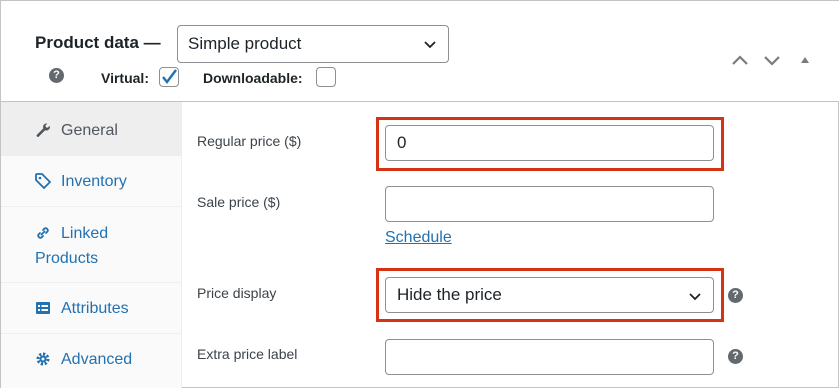 The image size is (839, 388). Describe the element at coordinates (449, 294) in the screenshot. I see `price-display-value: Hide the price` at that location.